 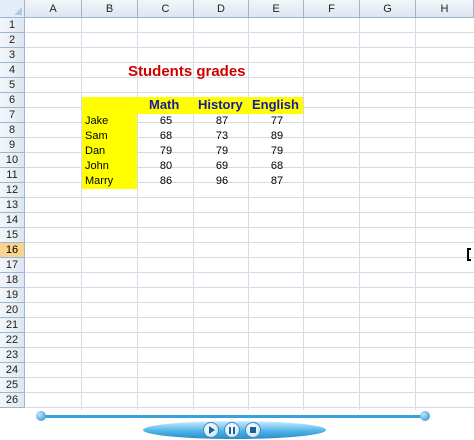 I want to click on row-header: 10, so click(x=12, y=160).